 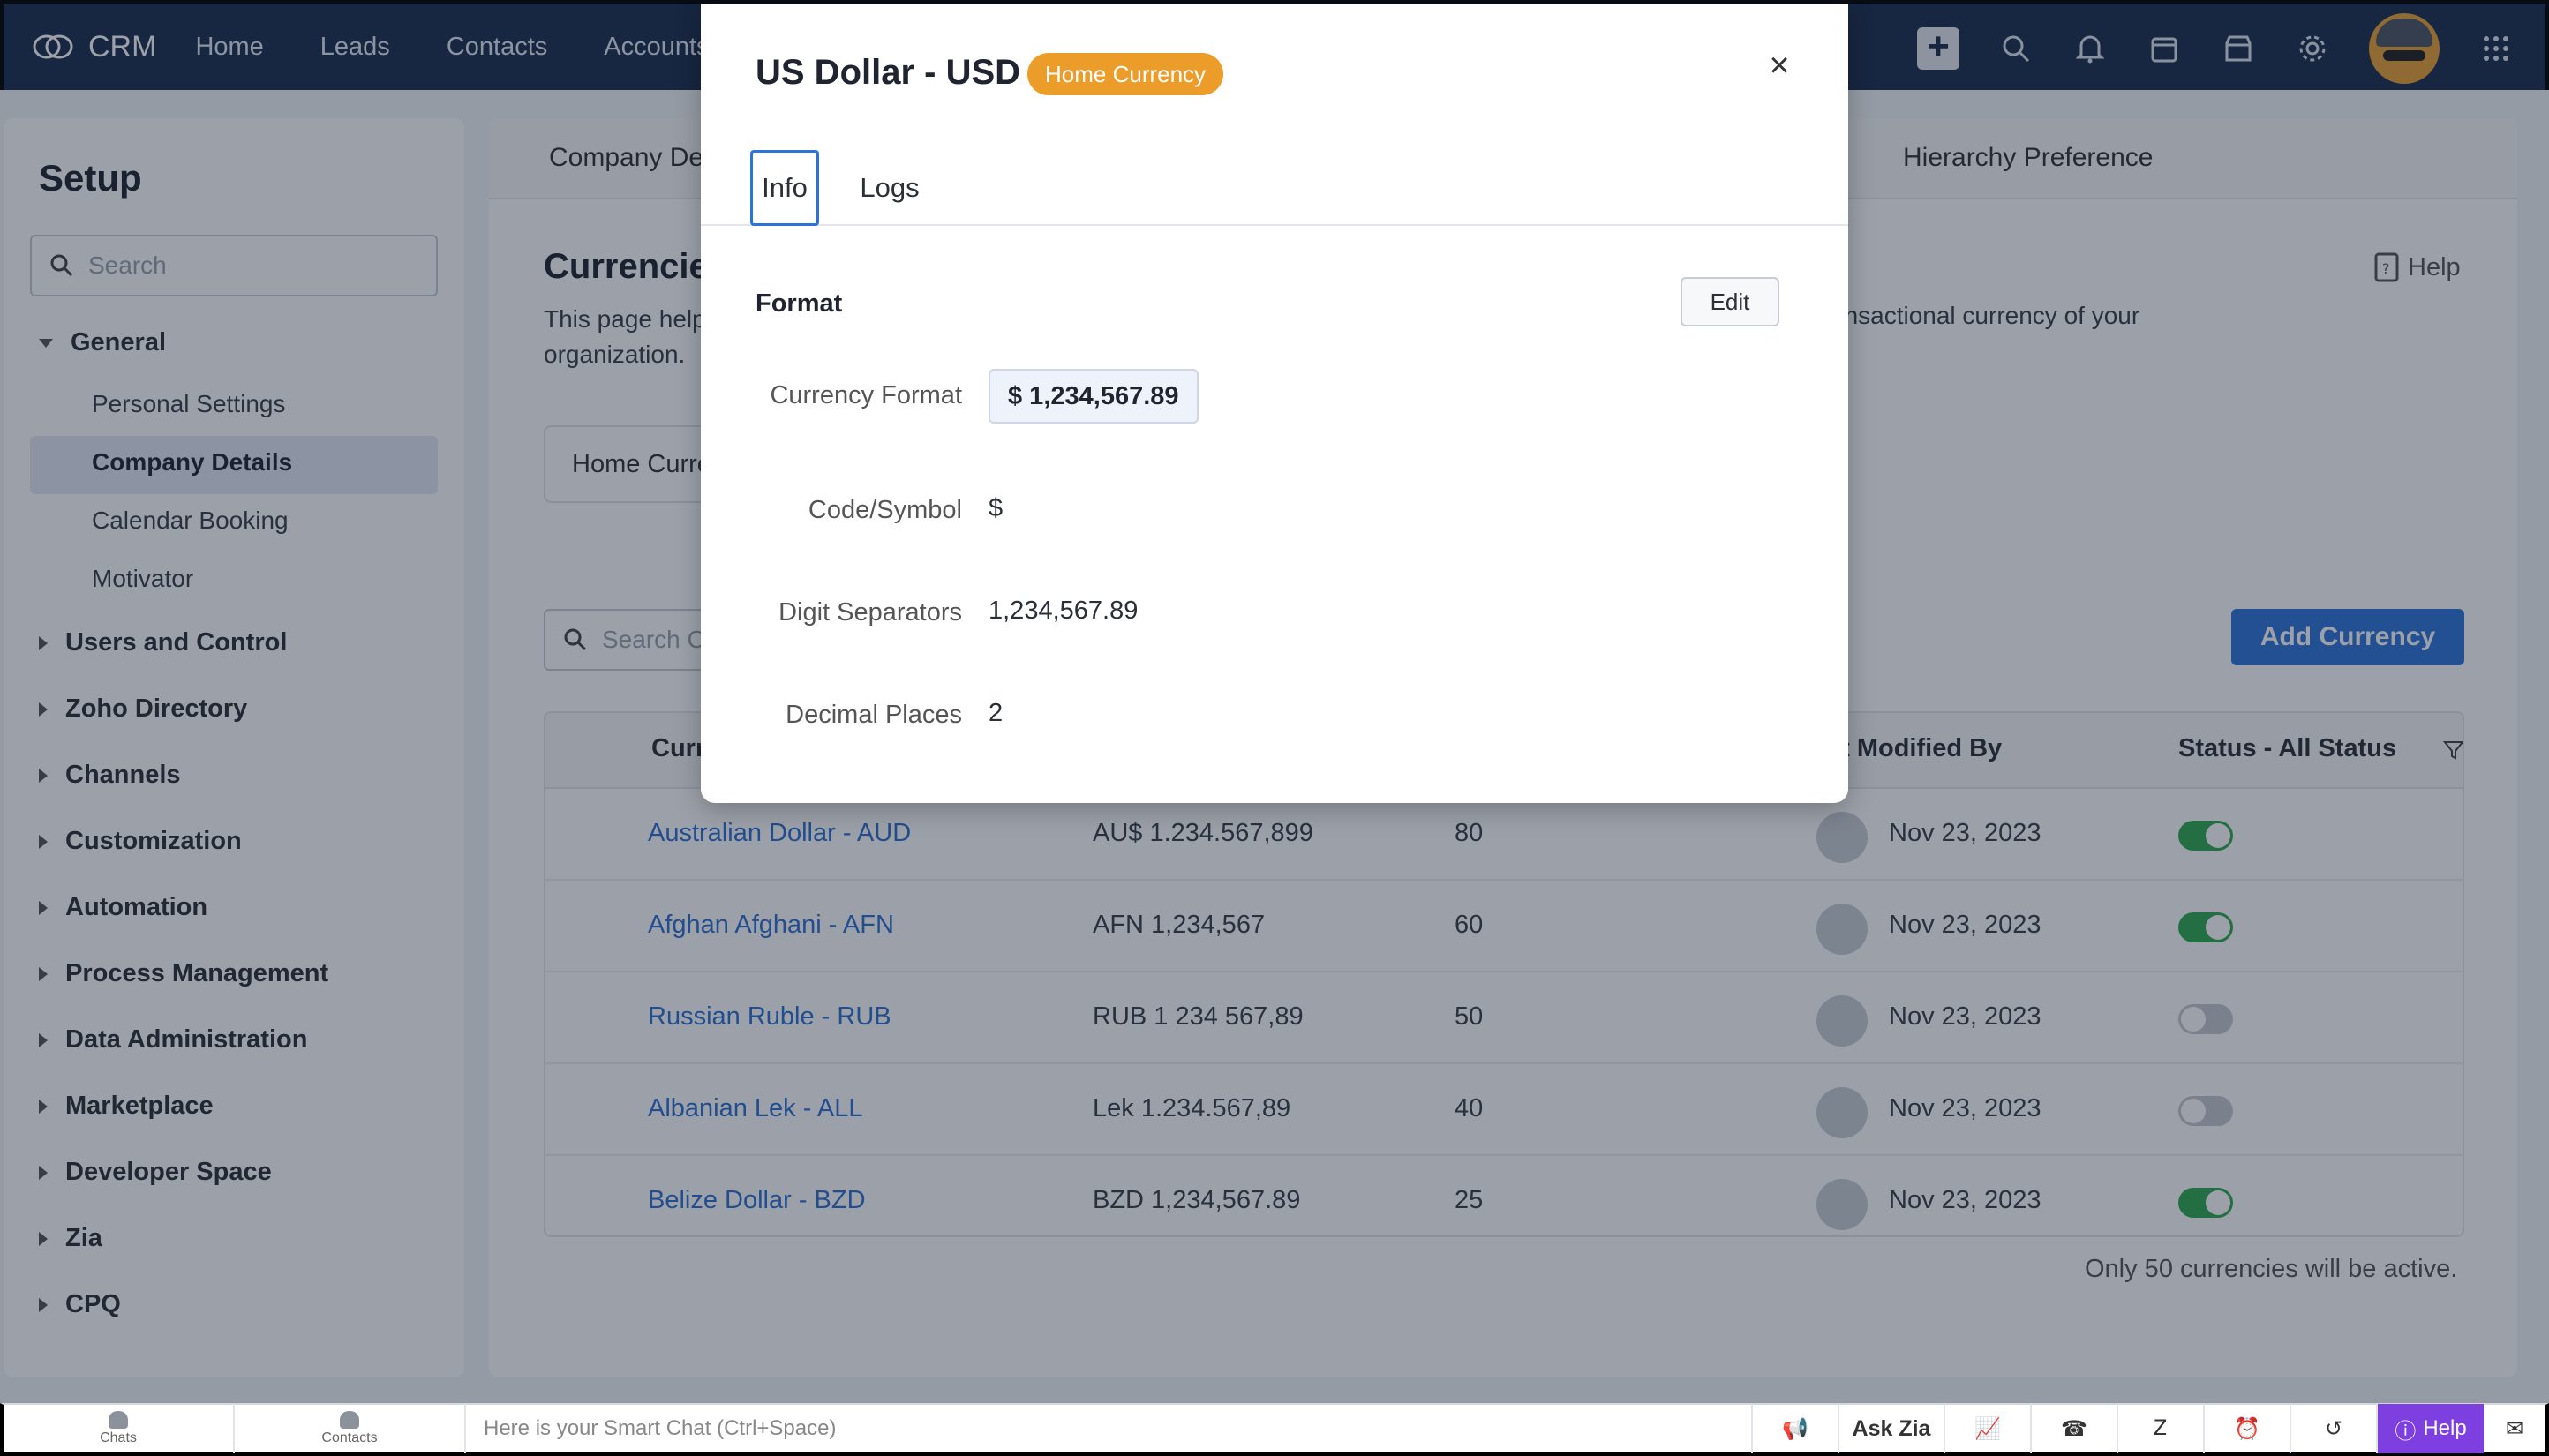 I want to click on chats-button: Chats, so click(x=119, y=1428).